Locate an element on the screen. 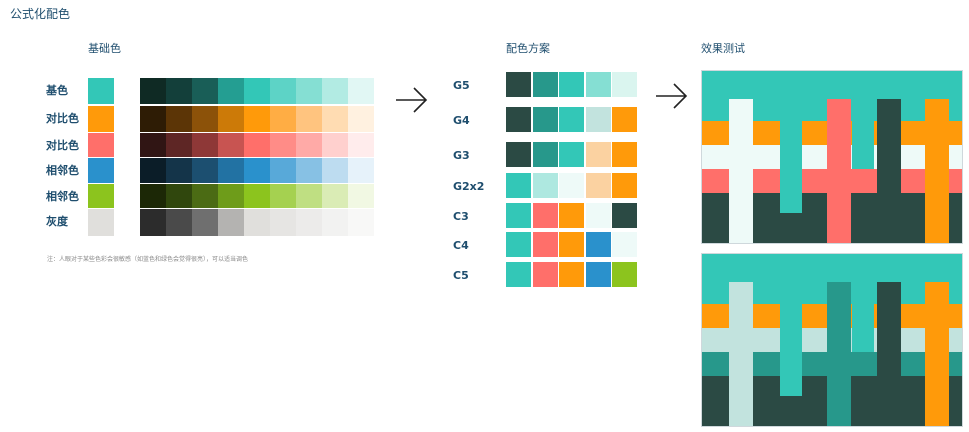 The width and height of the screenshot is (969, 432). base-colors-title: 基础色 is located at coordinates (104, 48).